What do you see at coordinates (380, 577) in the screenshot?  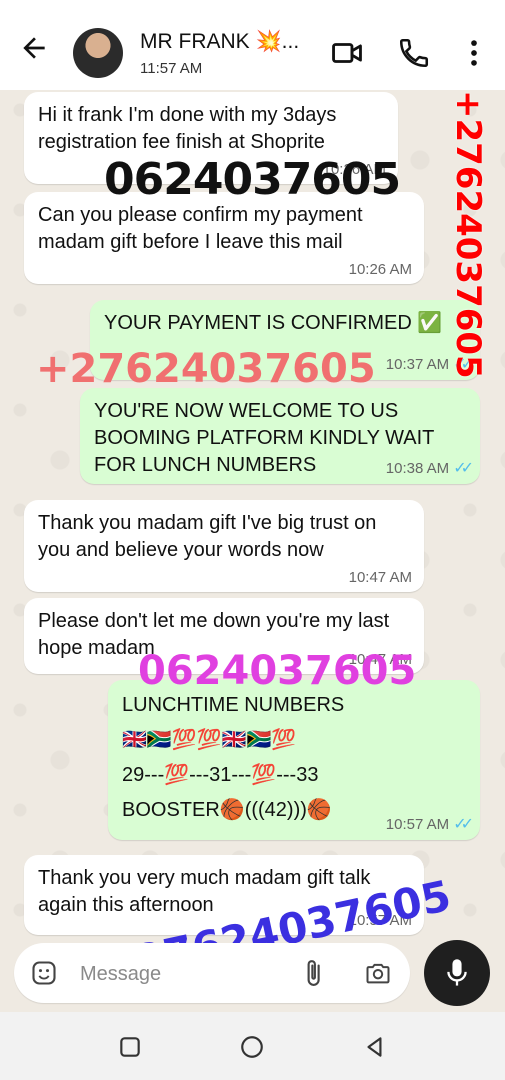 I see `message-time: 10:47 AM` at bounding box center [380, 577].